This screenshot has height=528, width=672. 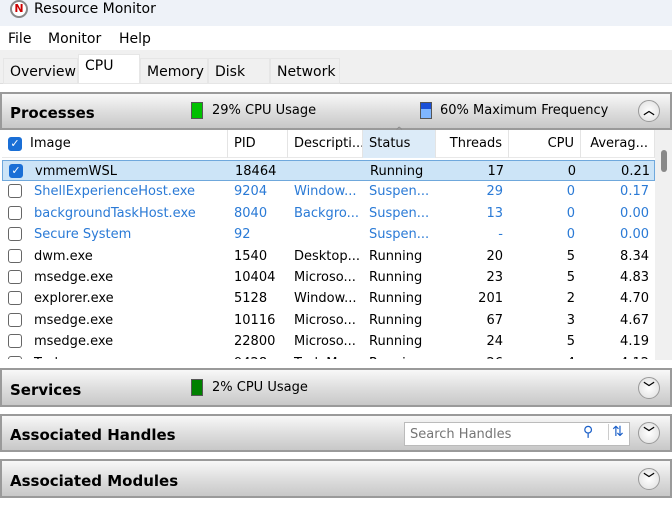 I want to click on cell-pid: 9204, so click(x=251, y=192).